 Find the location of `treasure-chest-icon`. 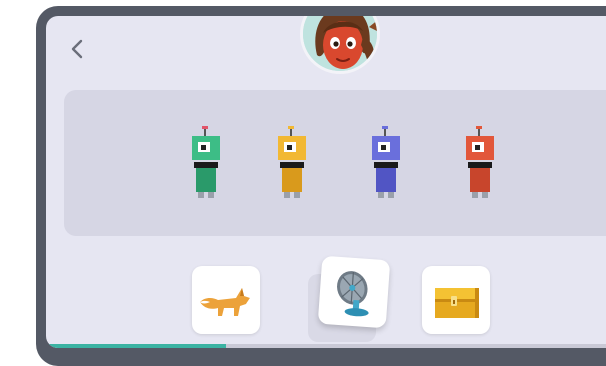

treasure-chest-icon is located at coordinates (457, 303).